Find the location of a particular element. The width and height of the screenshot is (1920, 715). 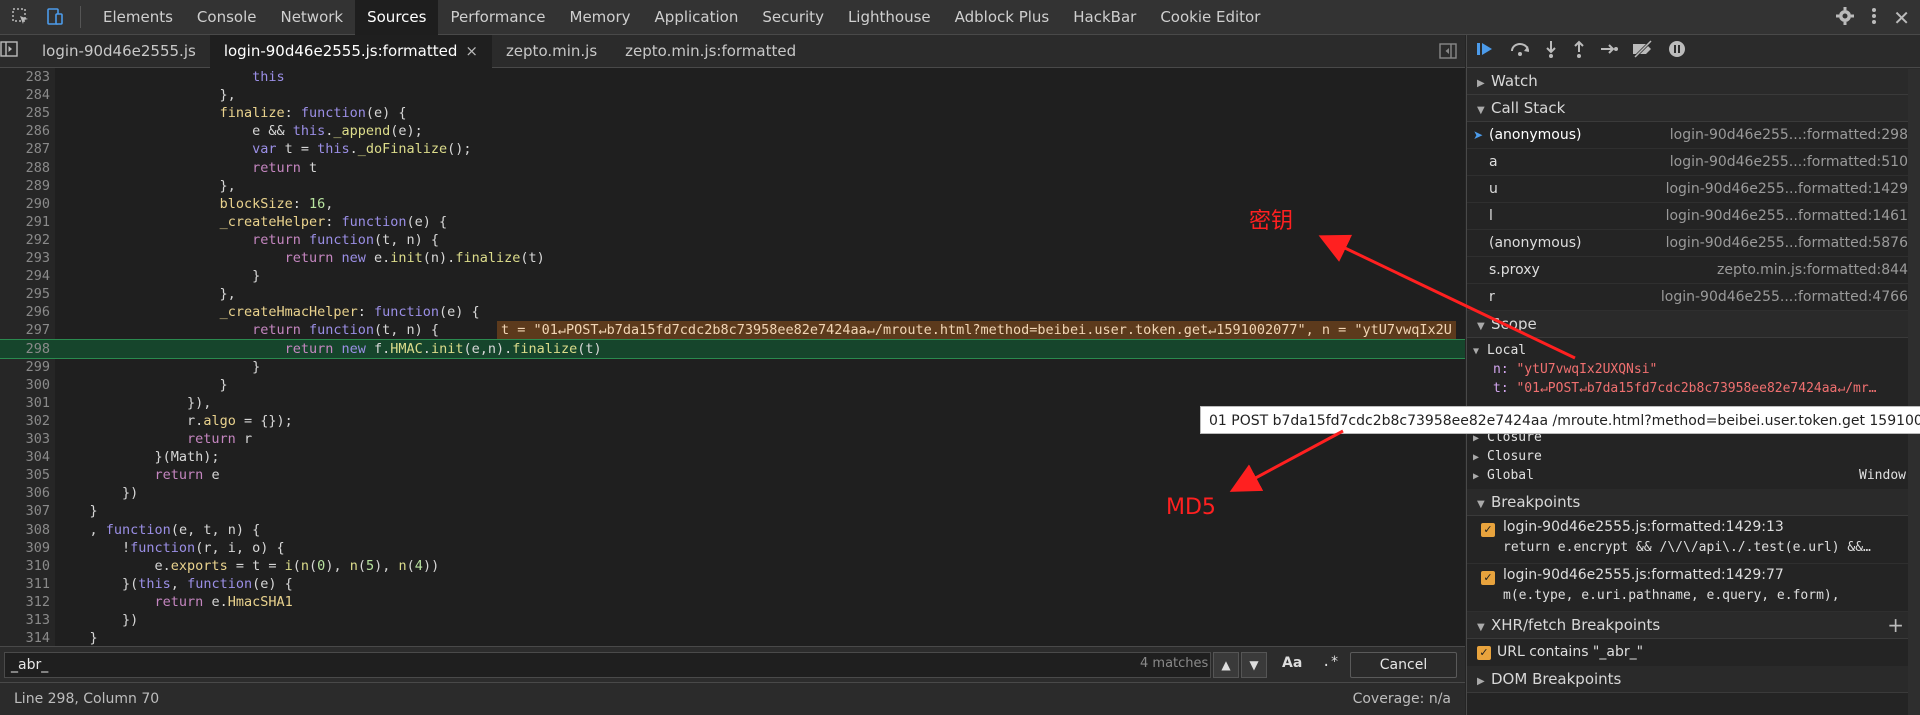

md5-annotation-label: MD5 is located at coordinates (1191, 507).